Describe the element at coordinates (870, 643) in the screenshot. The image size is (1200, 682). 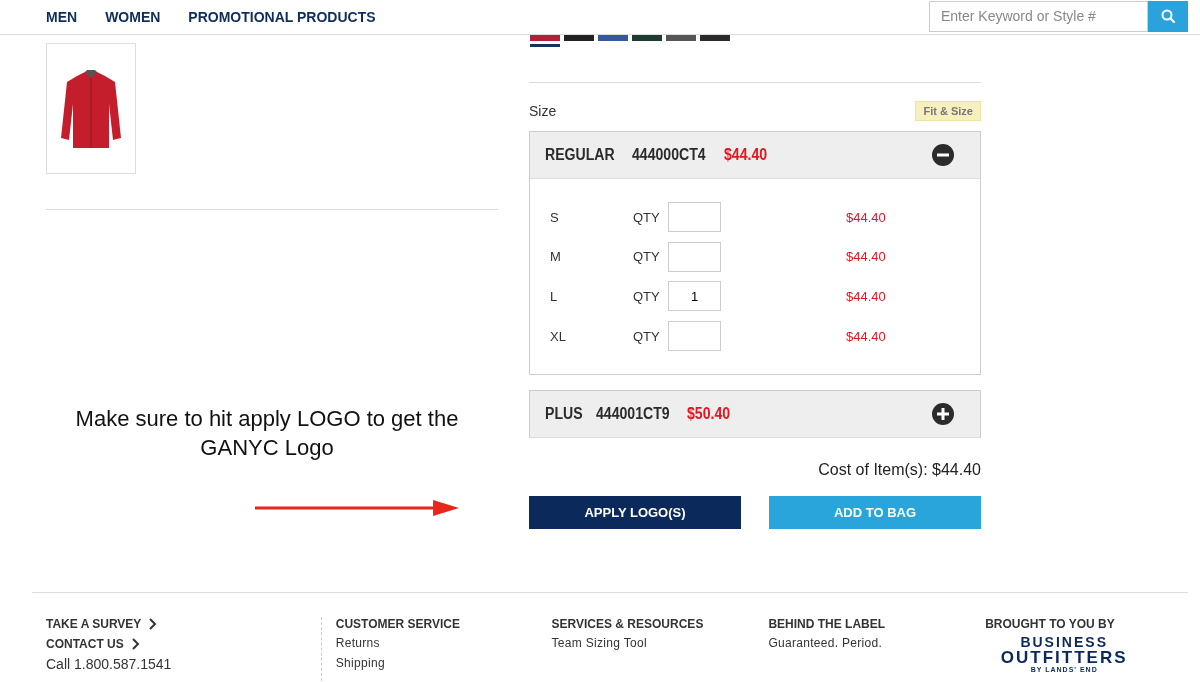
I see `footer-link: Guaranteed. Period.` at that location.